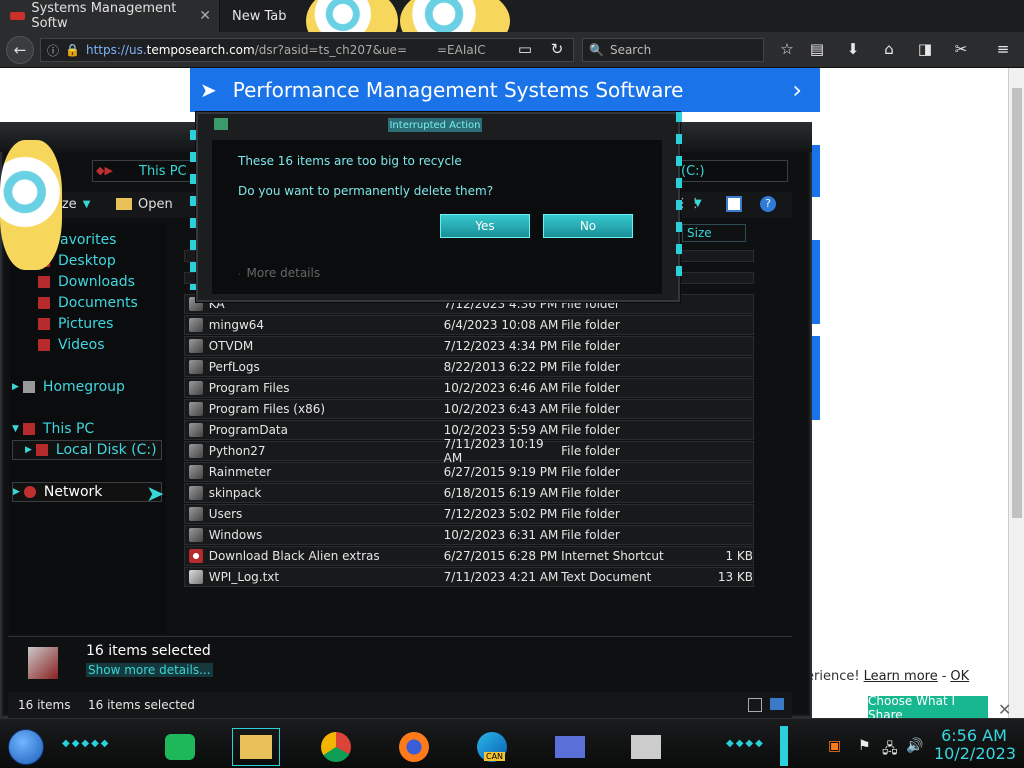  Describe the element at coordinates (1006, 709) in the screenshot. I see `close-icon: ✕` at that location.